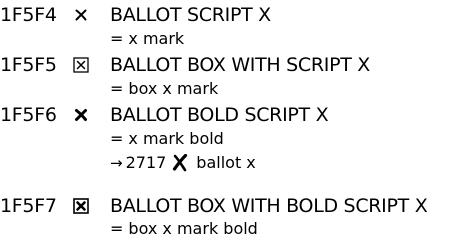 Image resolution: width=468 pixels, height=241 pixels. Describe the element at coordinates (81, 65) in the screenshot. I see `box-x-icon` at that location.